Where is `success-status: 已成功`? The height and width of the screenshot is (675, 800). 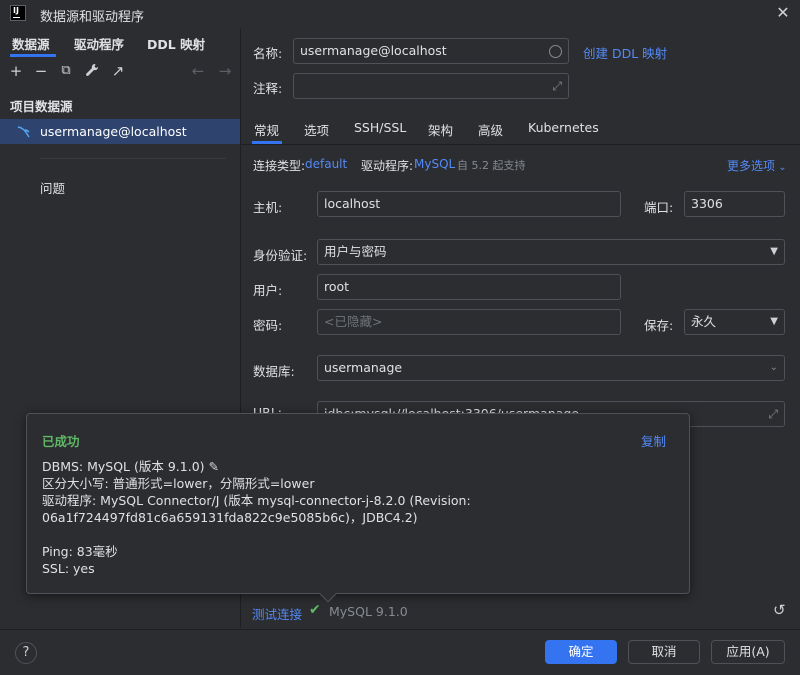
success-status: 已成功 is located at coordinates (61, 441).